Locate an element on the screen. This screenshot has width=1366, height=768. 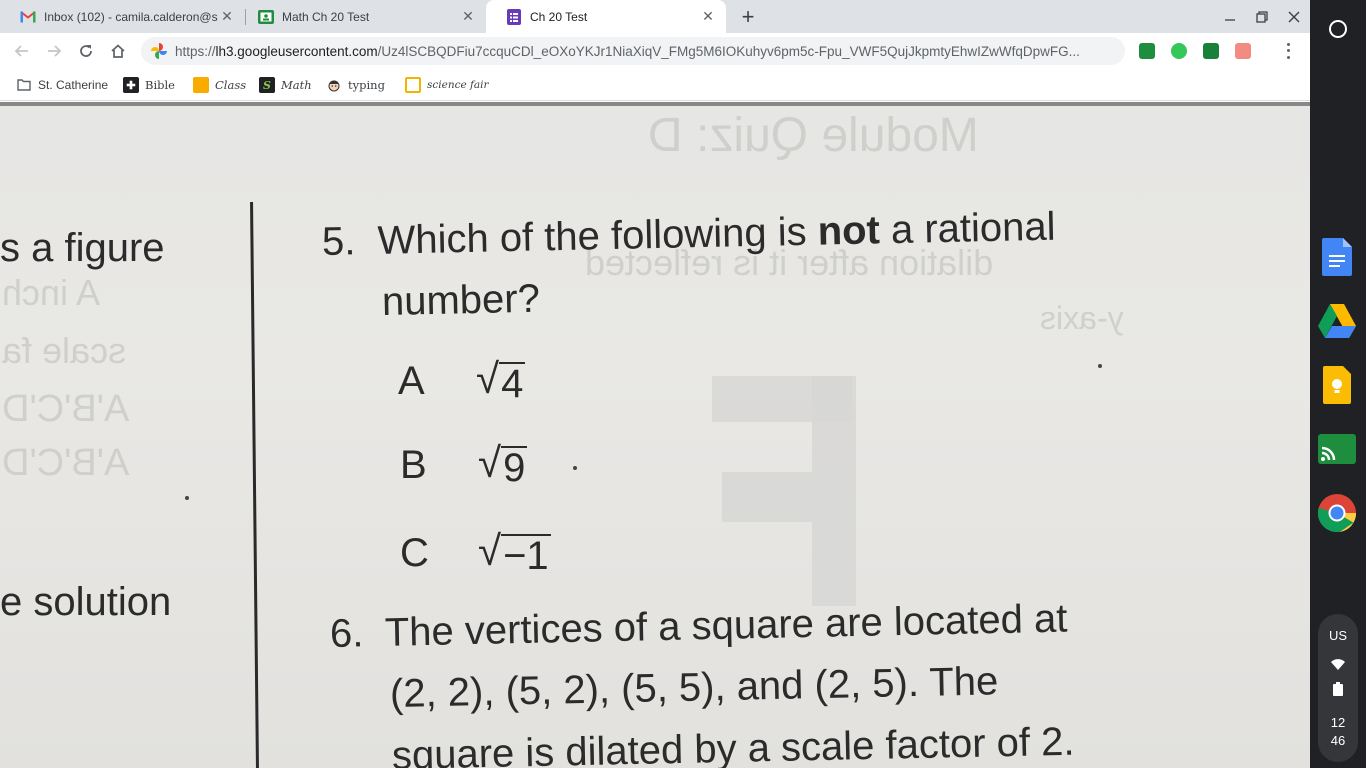
tab-title: Math Ch 20 Test is located at coordinates (326, 16).